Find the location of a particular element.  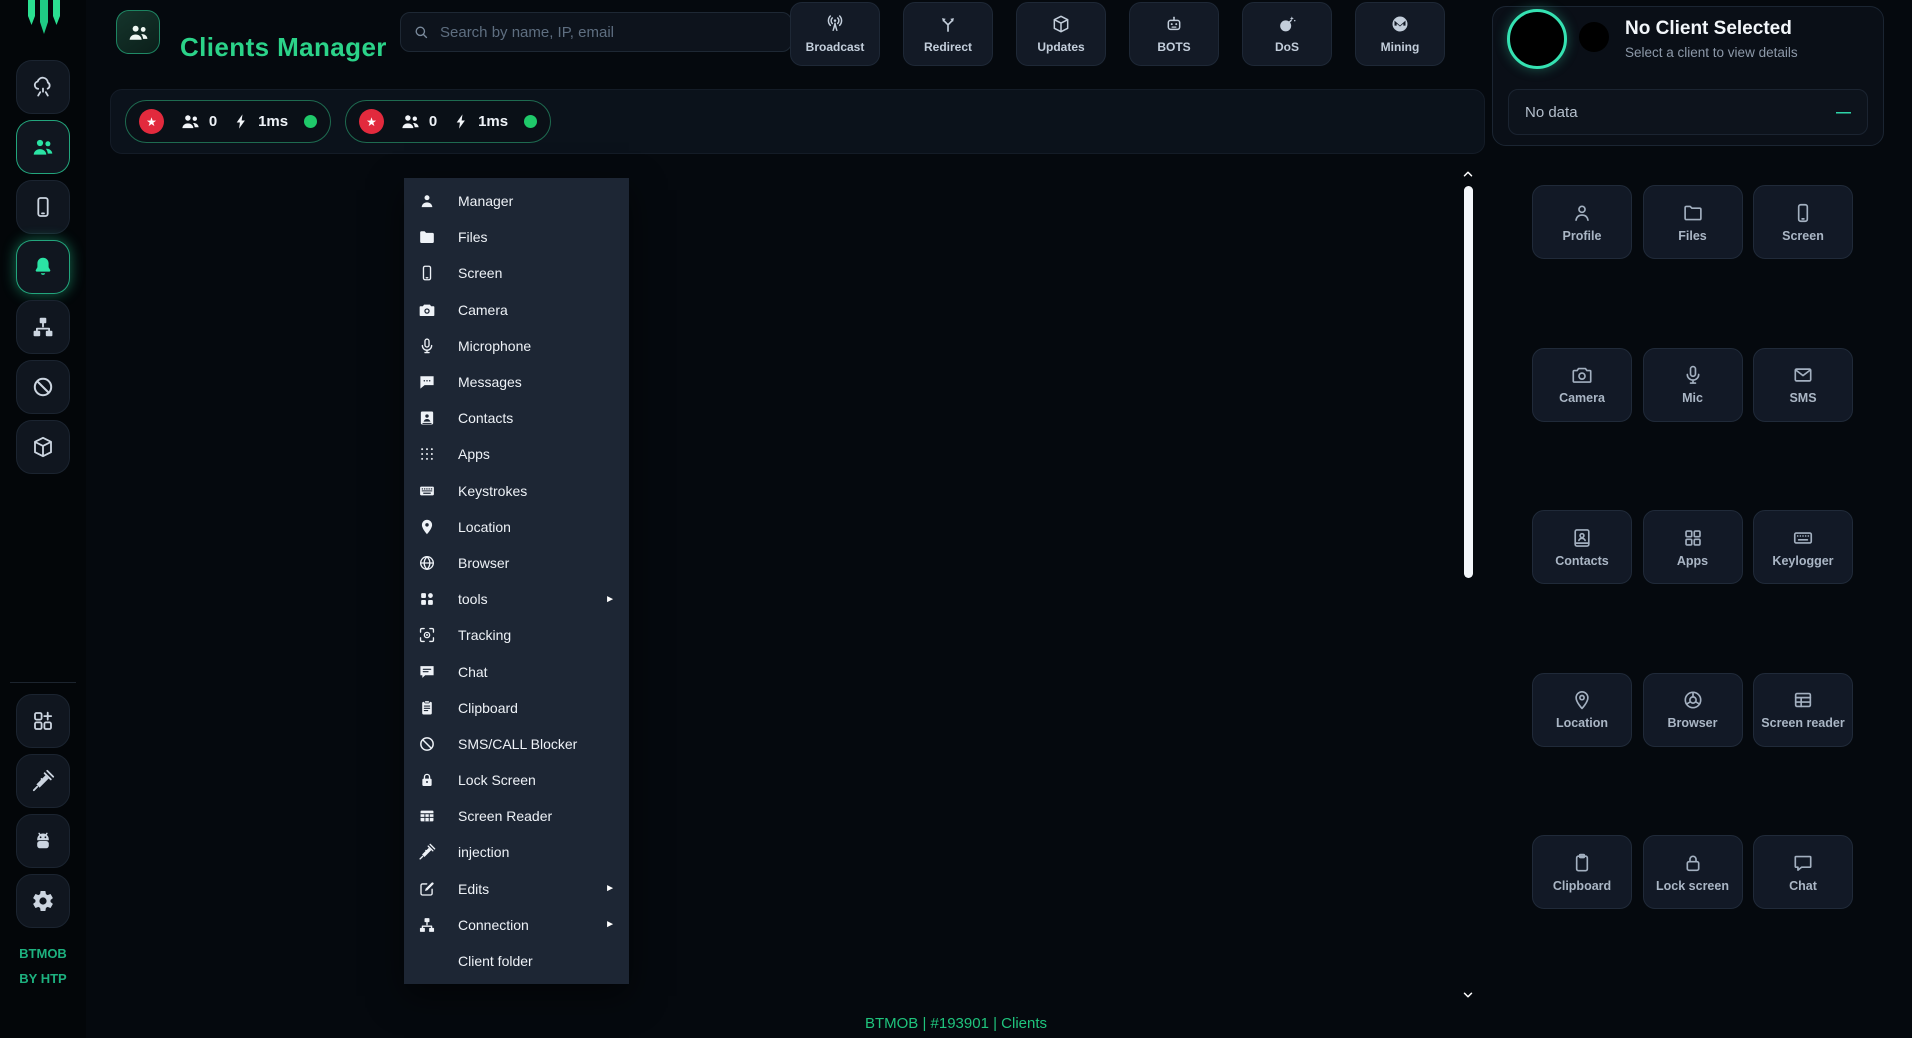

menu-item-label: tools is located at coordinates (473, 599).